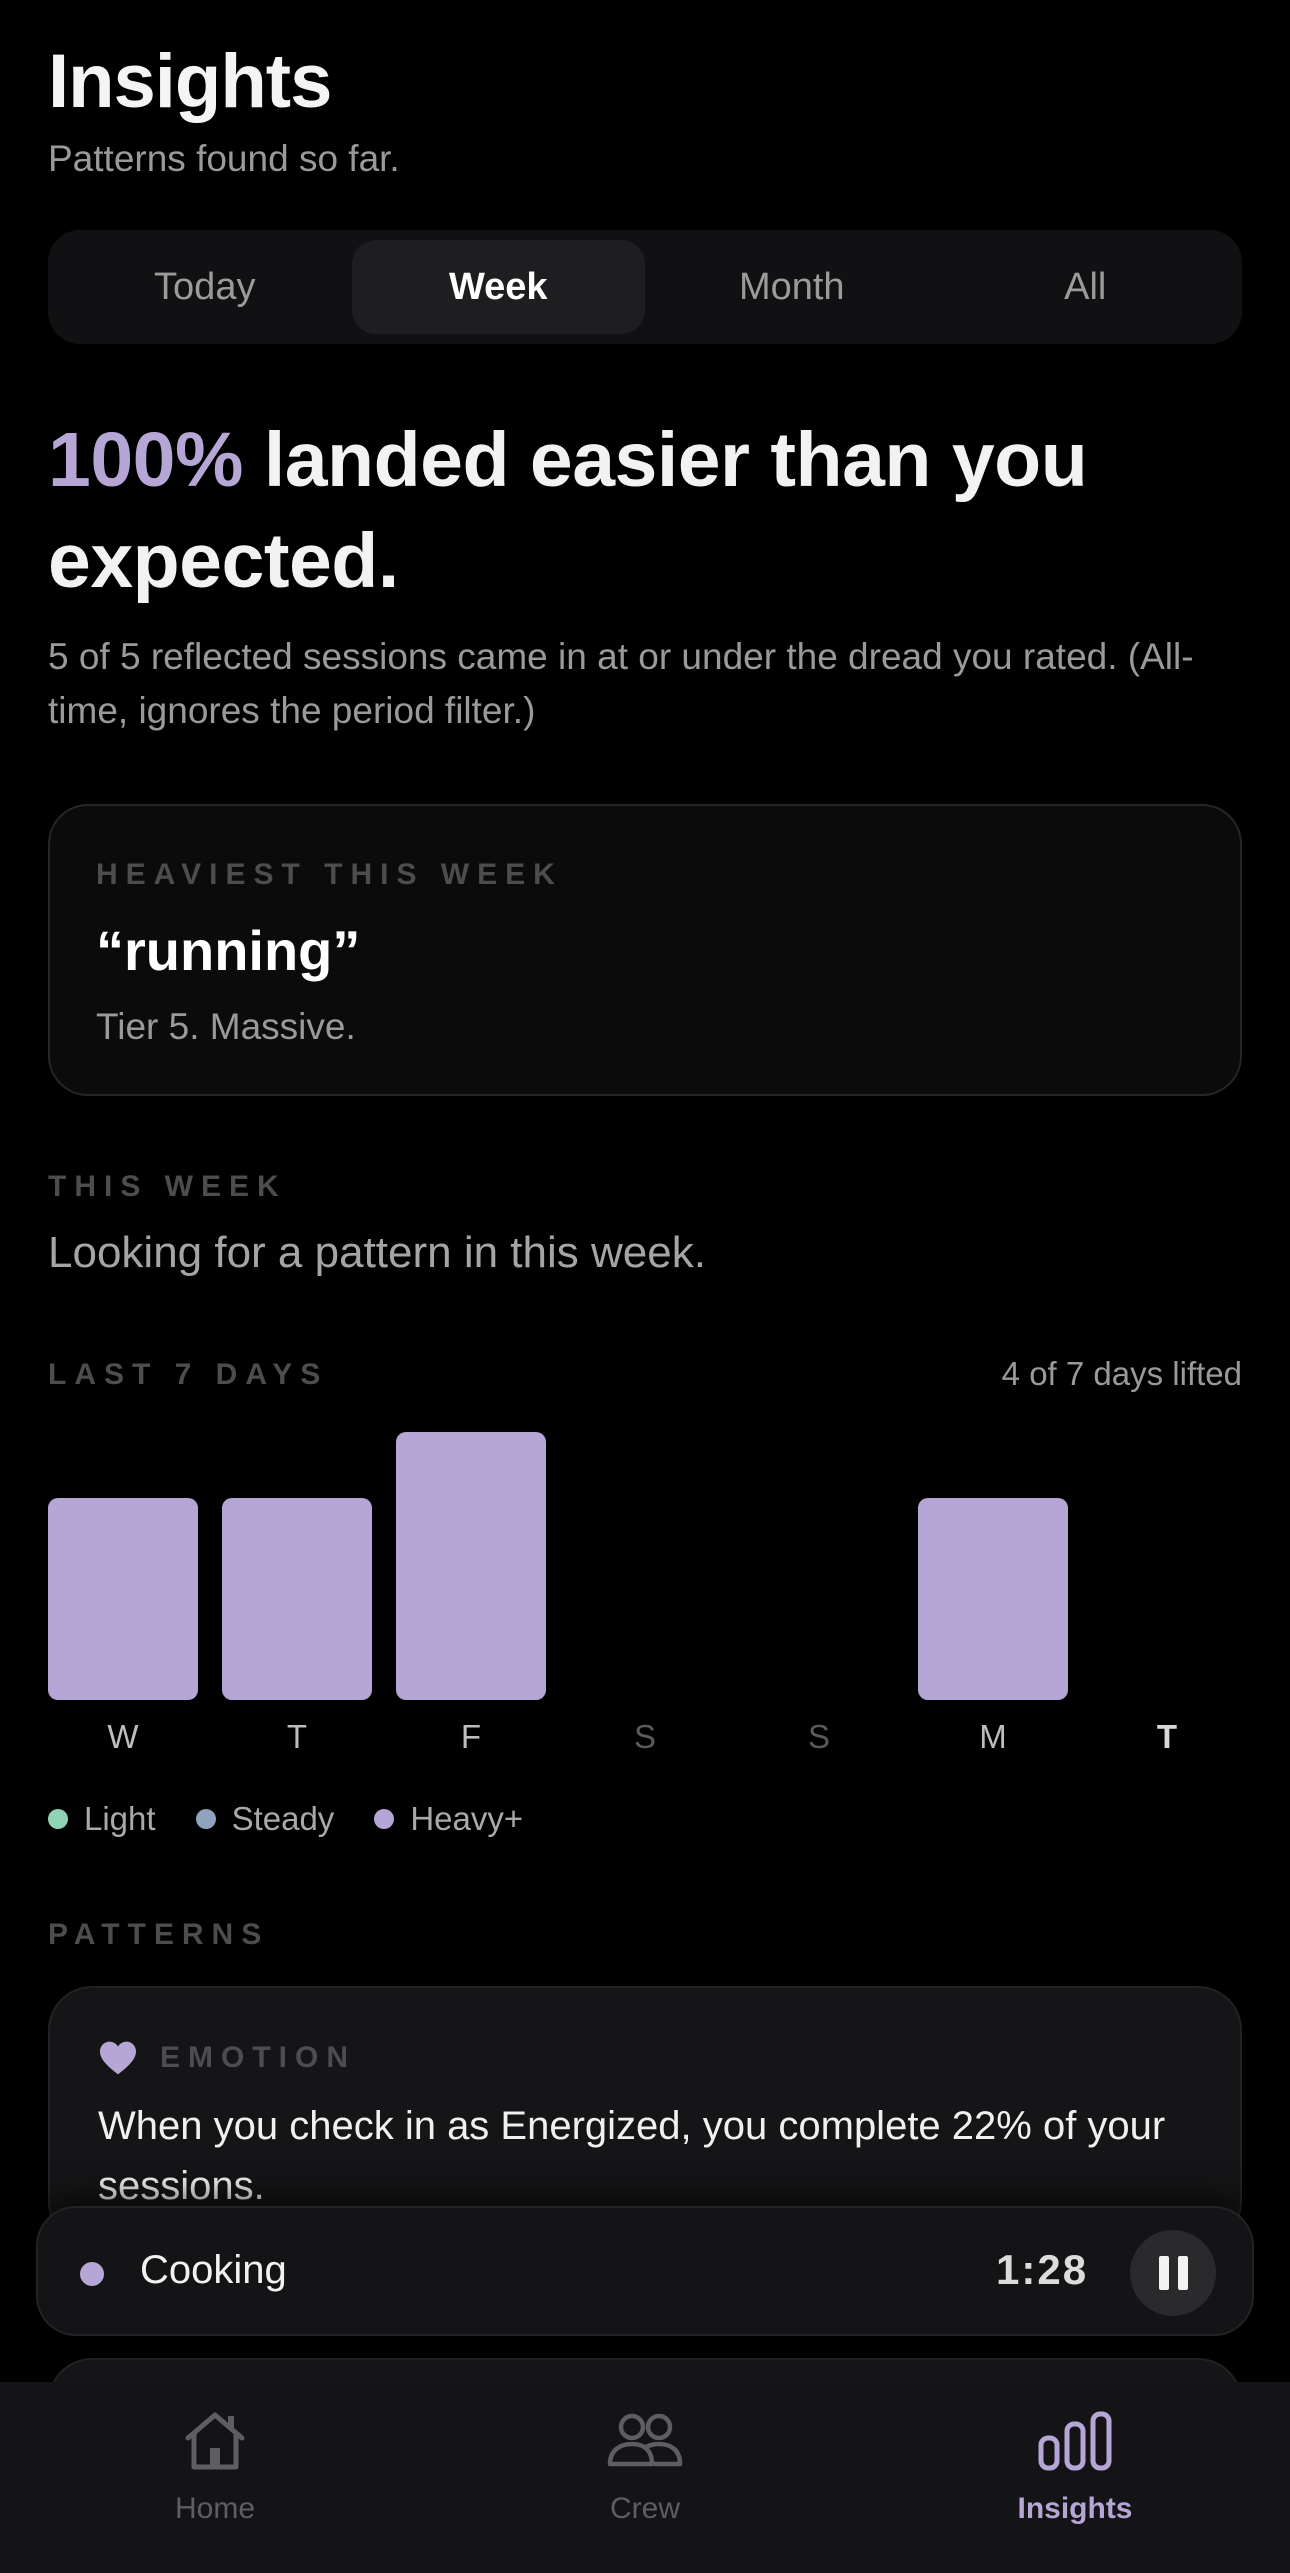  What do you see at coordinates (329, 874) in the screenshot?
I see `heaviest-eyebrow: HEAVIEST THIS WEEK` at bounding box center [329, 874].